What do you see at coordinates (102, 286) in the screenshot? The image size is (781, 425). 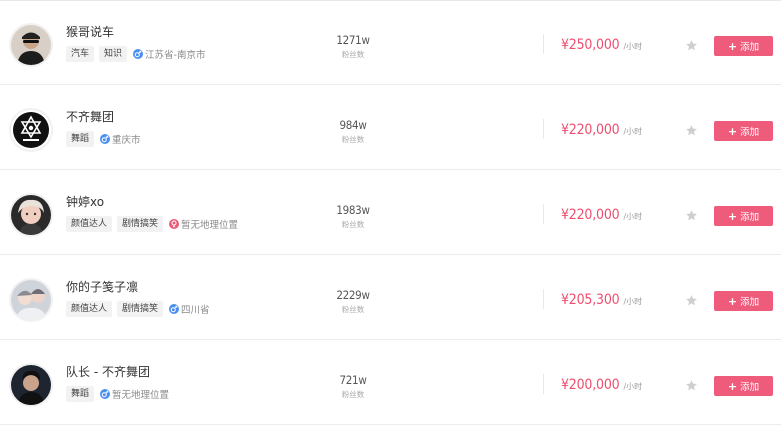 I see `influencer-name: 你的子笺子凛` at bounding box center [102, 286].